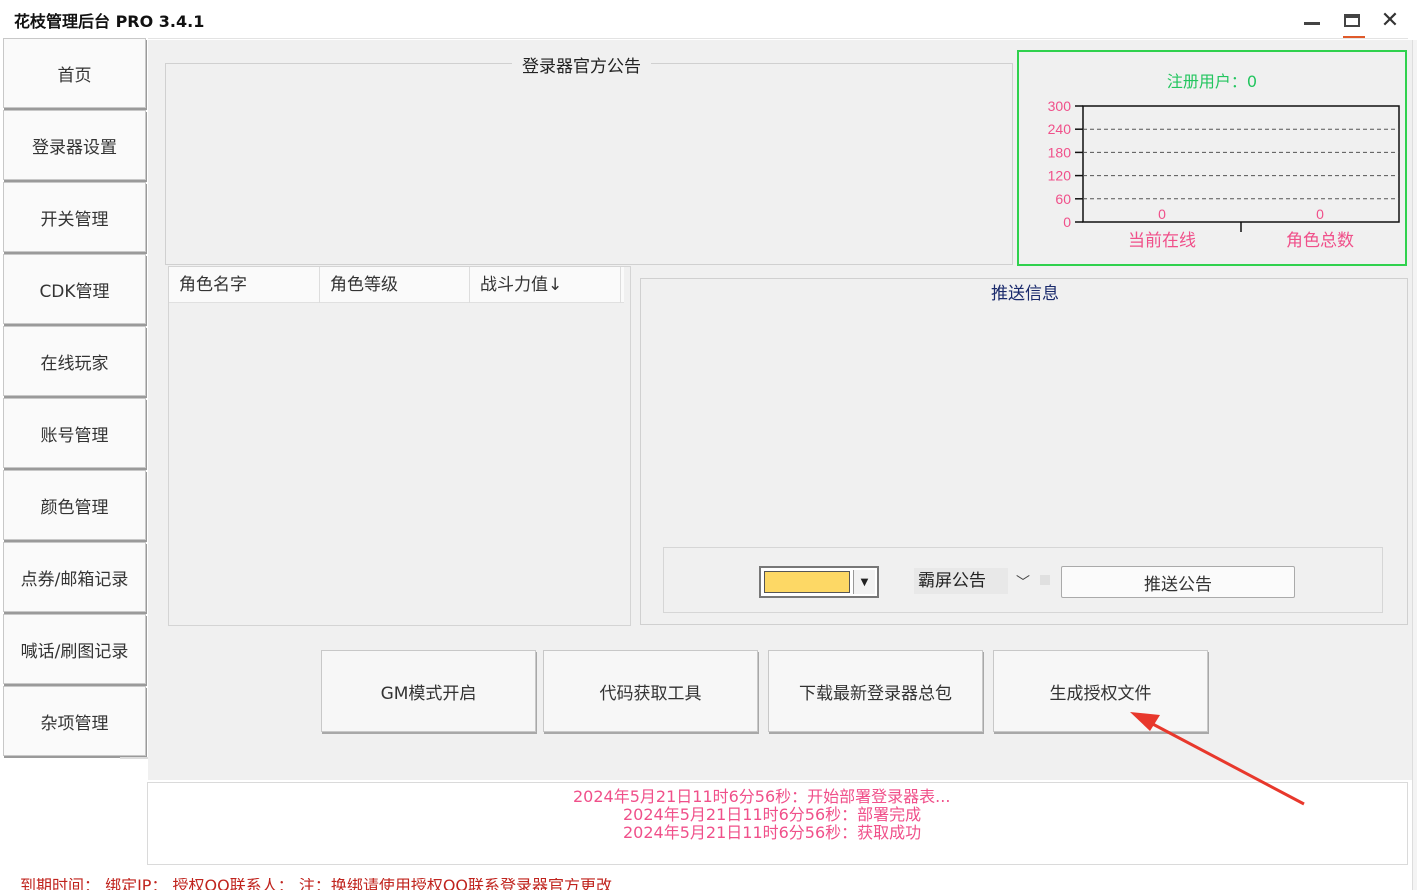 The height and width of the screenshot is (890, 1417). What do you see at coordinates (1312, 20) in the screenshot?
I see `minimize-button` at bounding box center [1312, 20].